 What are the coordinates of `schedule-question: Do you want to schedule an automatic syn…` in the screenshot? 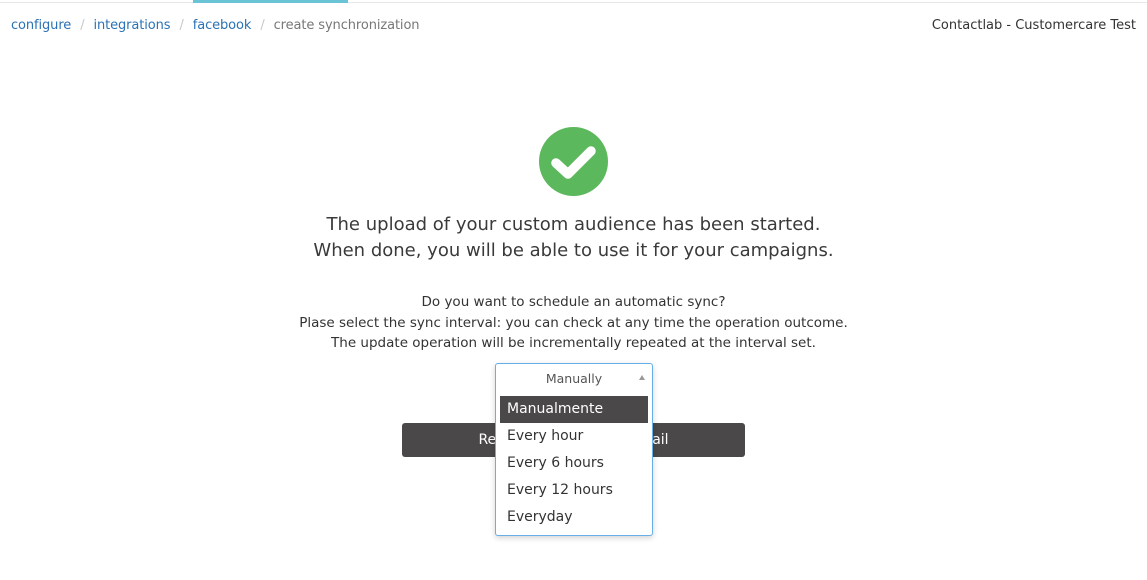 It's located at (573, 302).